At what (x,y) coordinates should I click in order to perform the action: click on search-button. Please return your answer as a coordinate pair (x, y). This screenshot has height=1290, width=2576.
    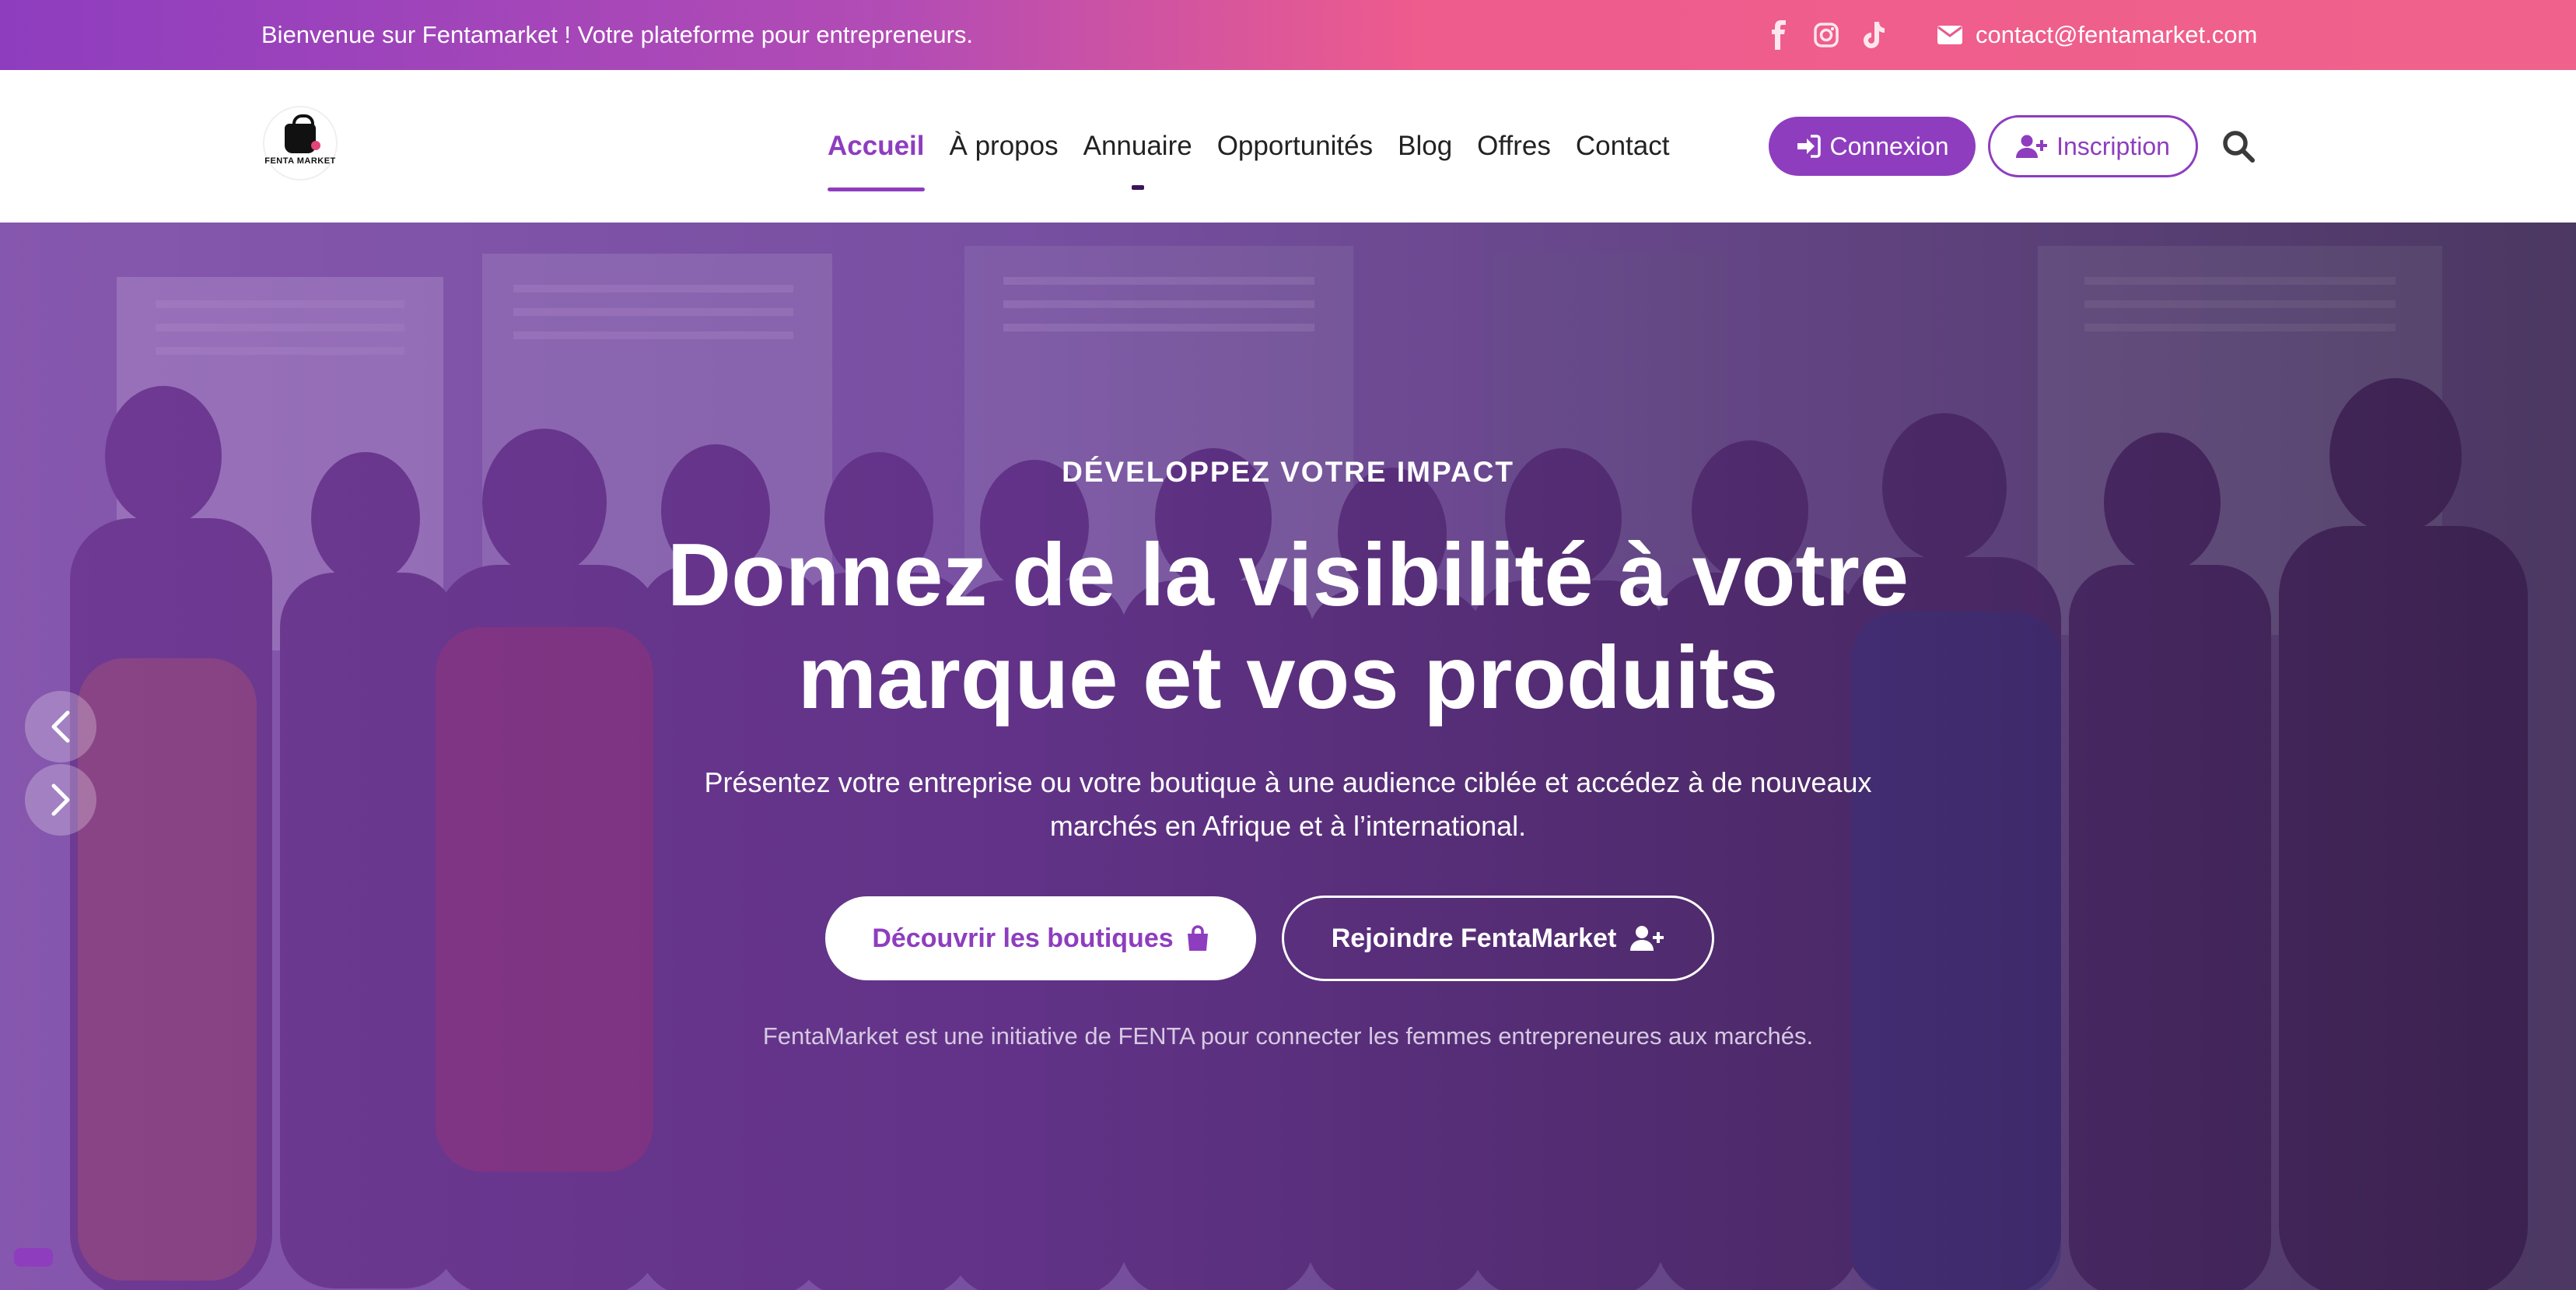
    Looking at the image, I should click on (2239, 146).